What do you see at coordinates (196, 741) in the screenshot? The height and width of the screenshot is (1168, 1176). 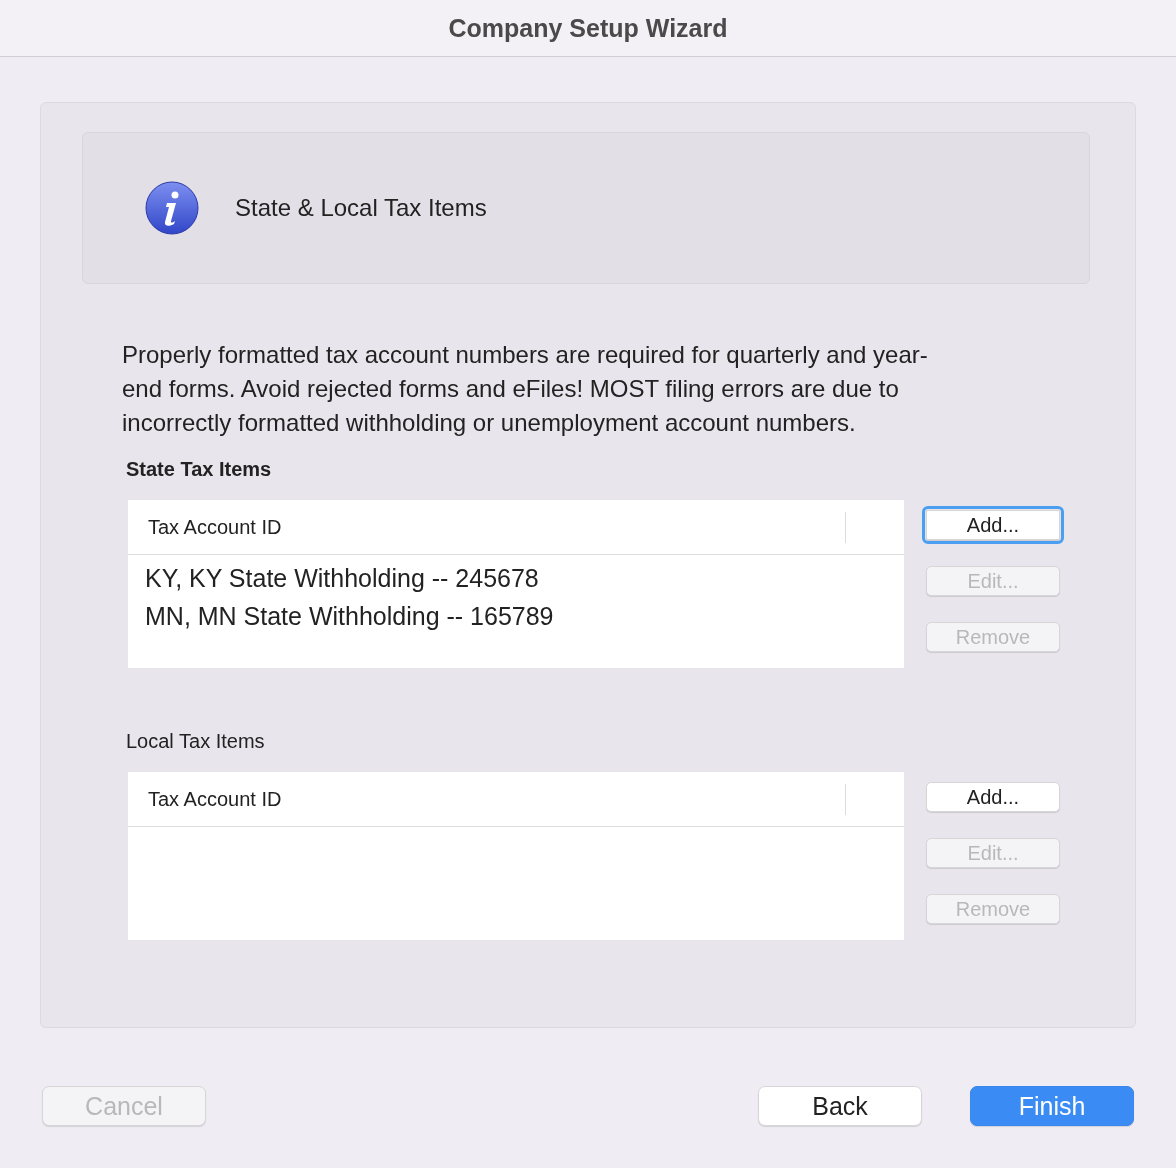 I see `section-label: Local Tax Items` at bounding box center [196, 741].